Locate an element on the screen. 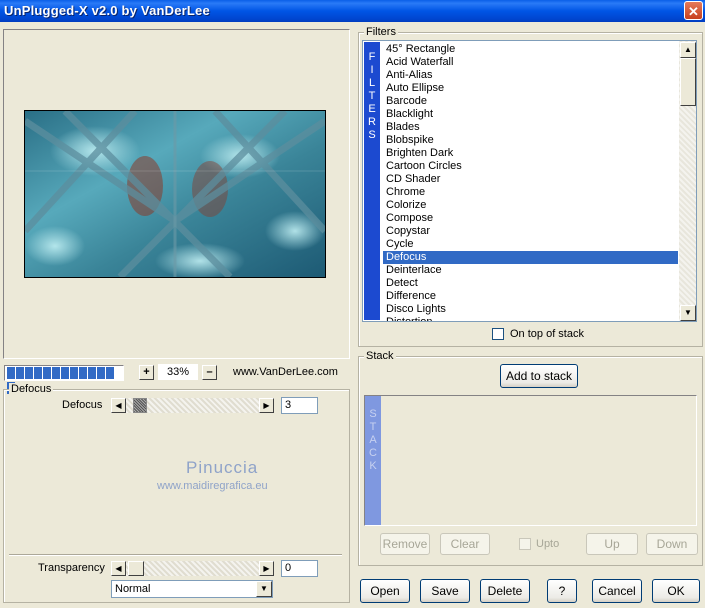  filter-list-item: Colorize is located at coordinates (530, 205).